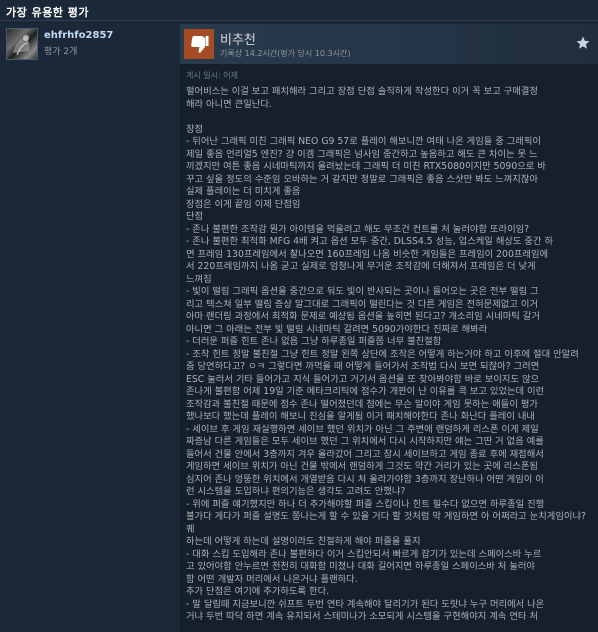 The width and height of the screenshot is (598, 632). I want to click on review-line: 추가 단점은 여기에 추가하도록 한다., so click(258, 591).